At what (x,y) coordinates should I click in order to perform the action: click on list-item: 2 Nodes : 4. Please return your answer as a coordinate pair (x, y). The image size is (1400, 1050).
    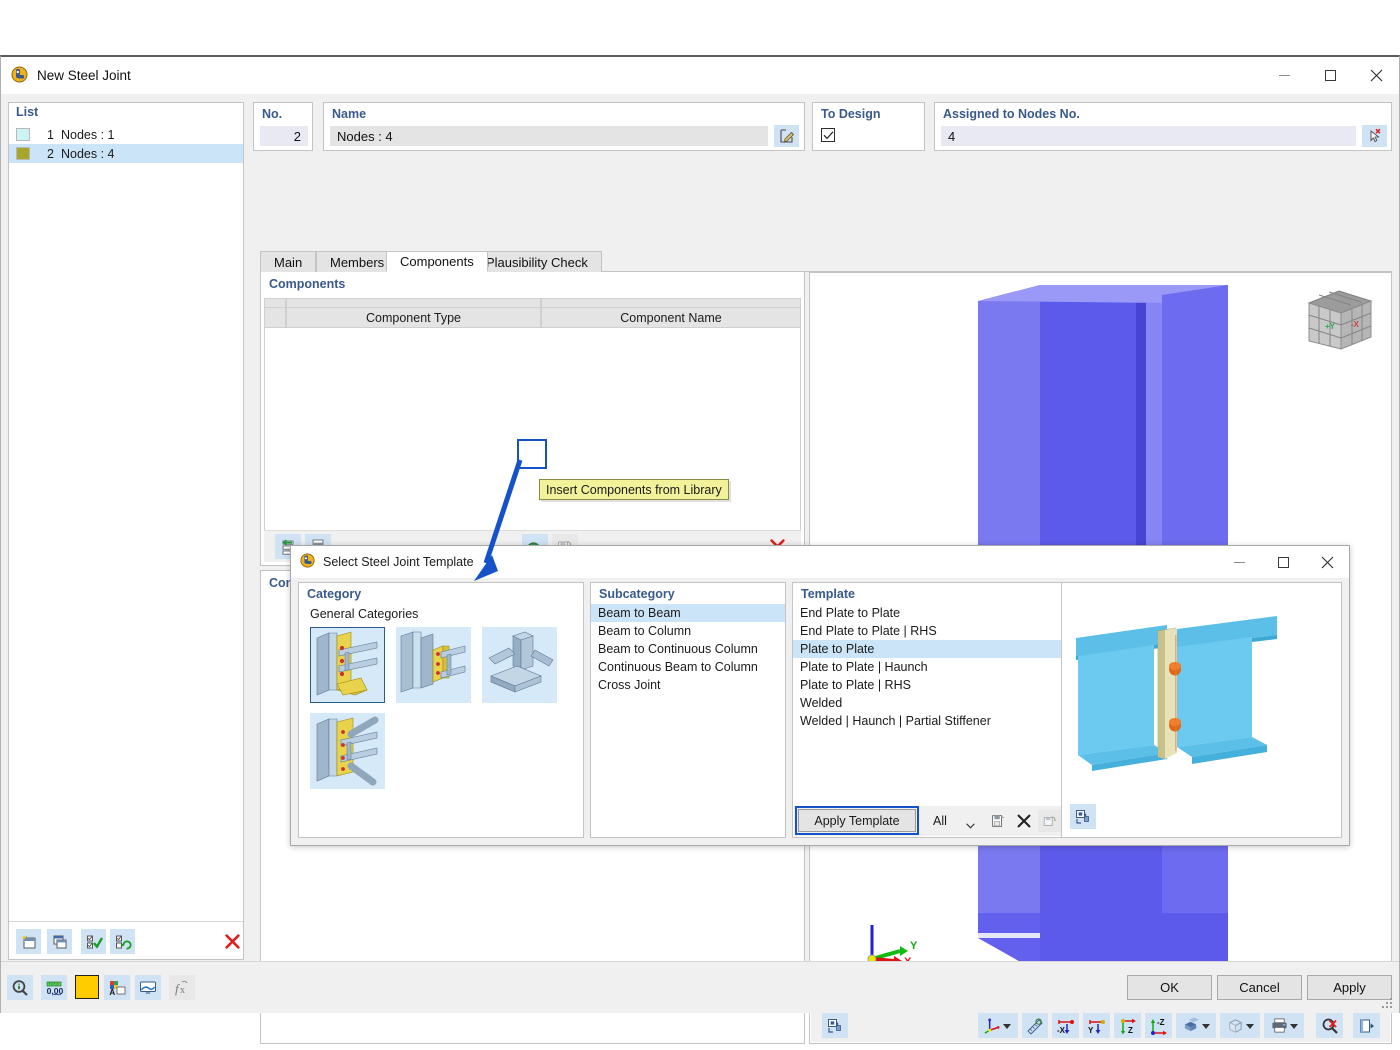
    Looking at the image, I should click on (126, 153).